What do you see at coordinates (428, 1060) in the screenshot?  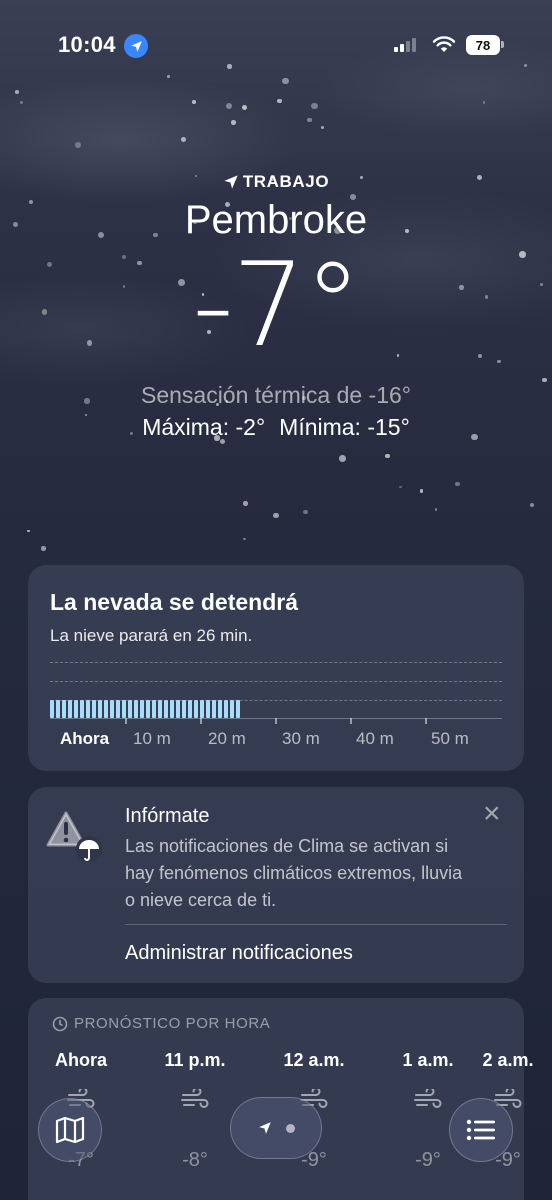 I see `hour-label: 1 a.m.` at bounding box center [428, 1060].